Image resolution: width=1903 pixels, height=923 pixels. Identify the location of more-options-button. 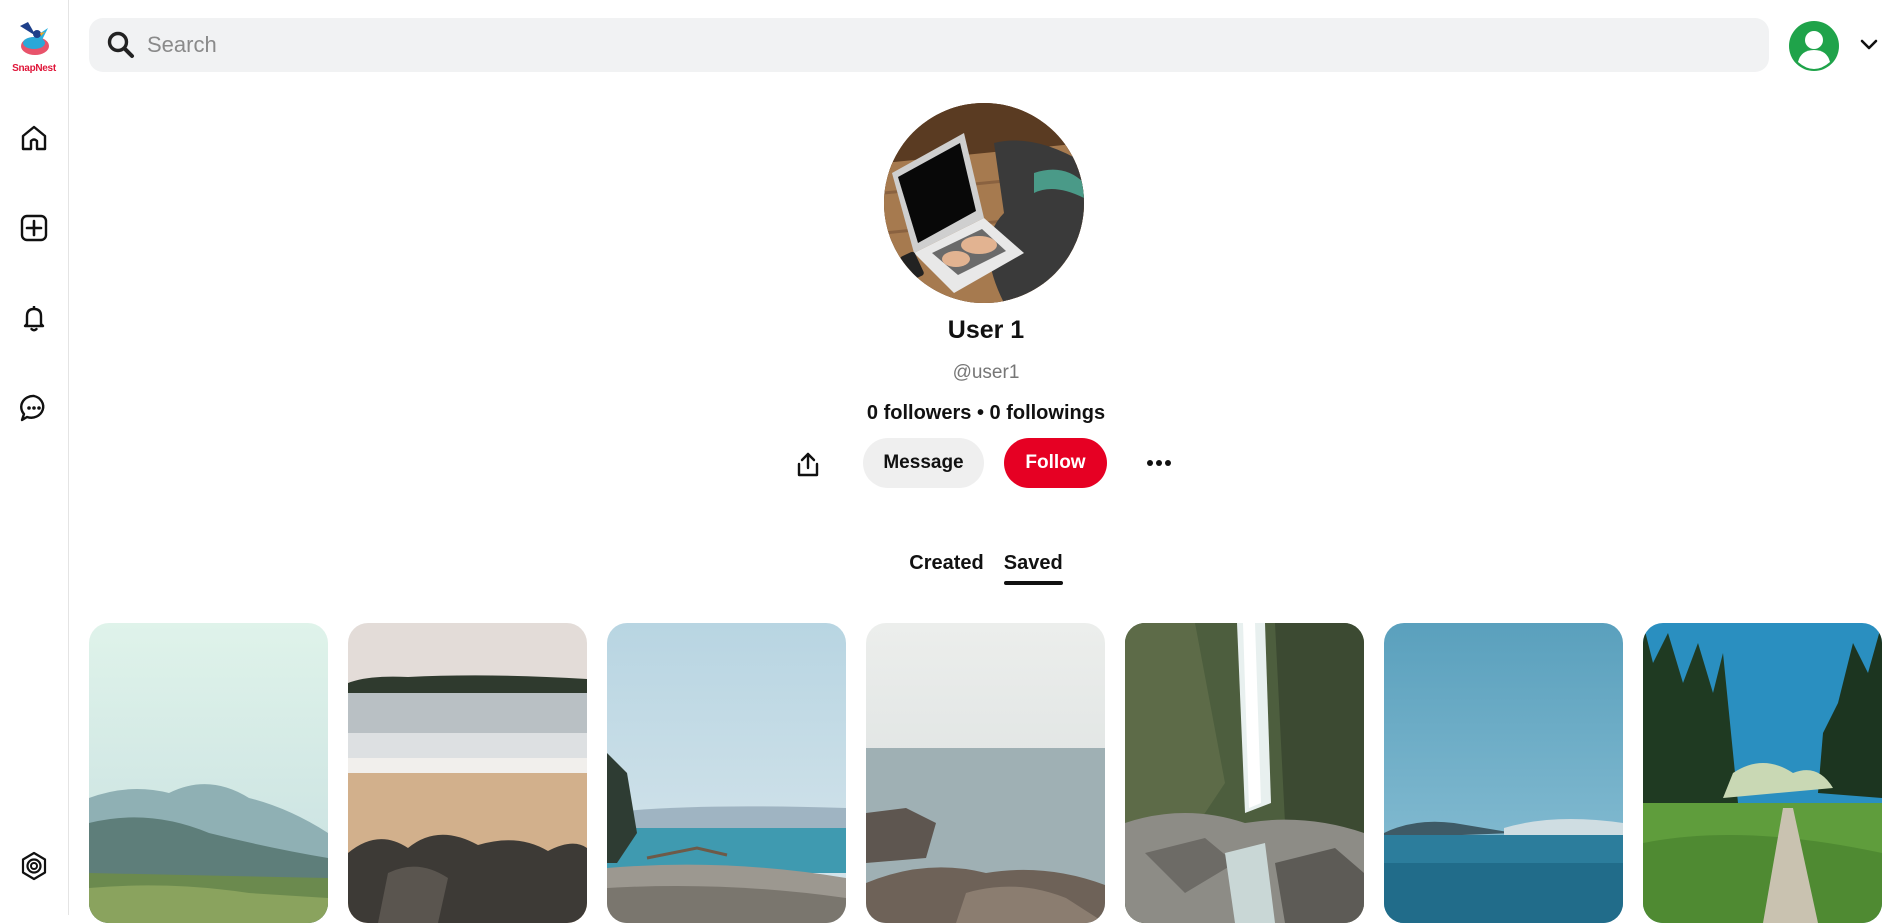
(1159, 463).